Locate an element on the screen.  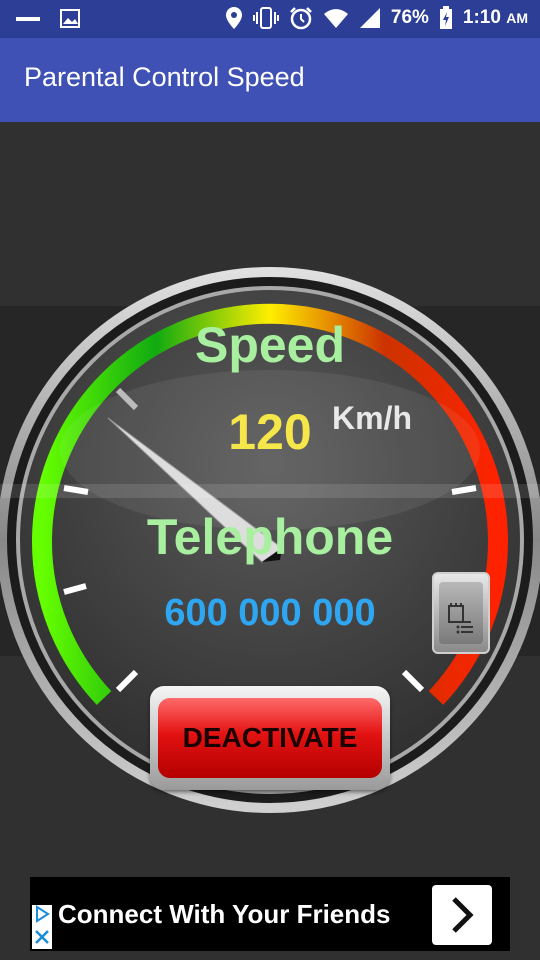
location-icon is located at coordinates (233, 18).